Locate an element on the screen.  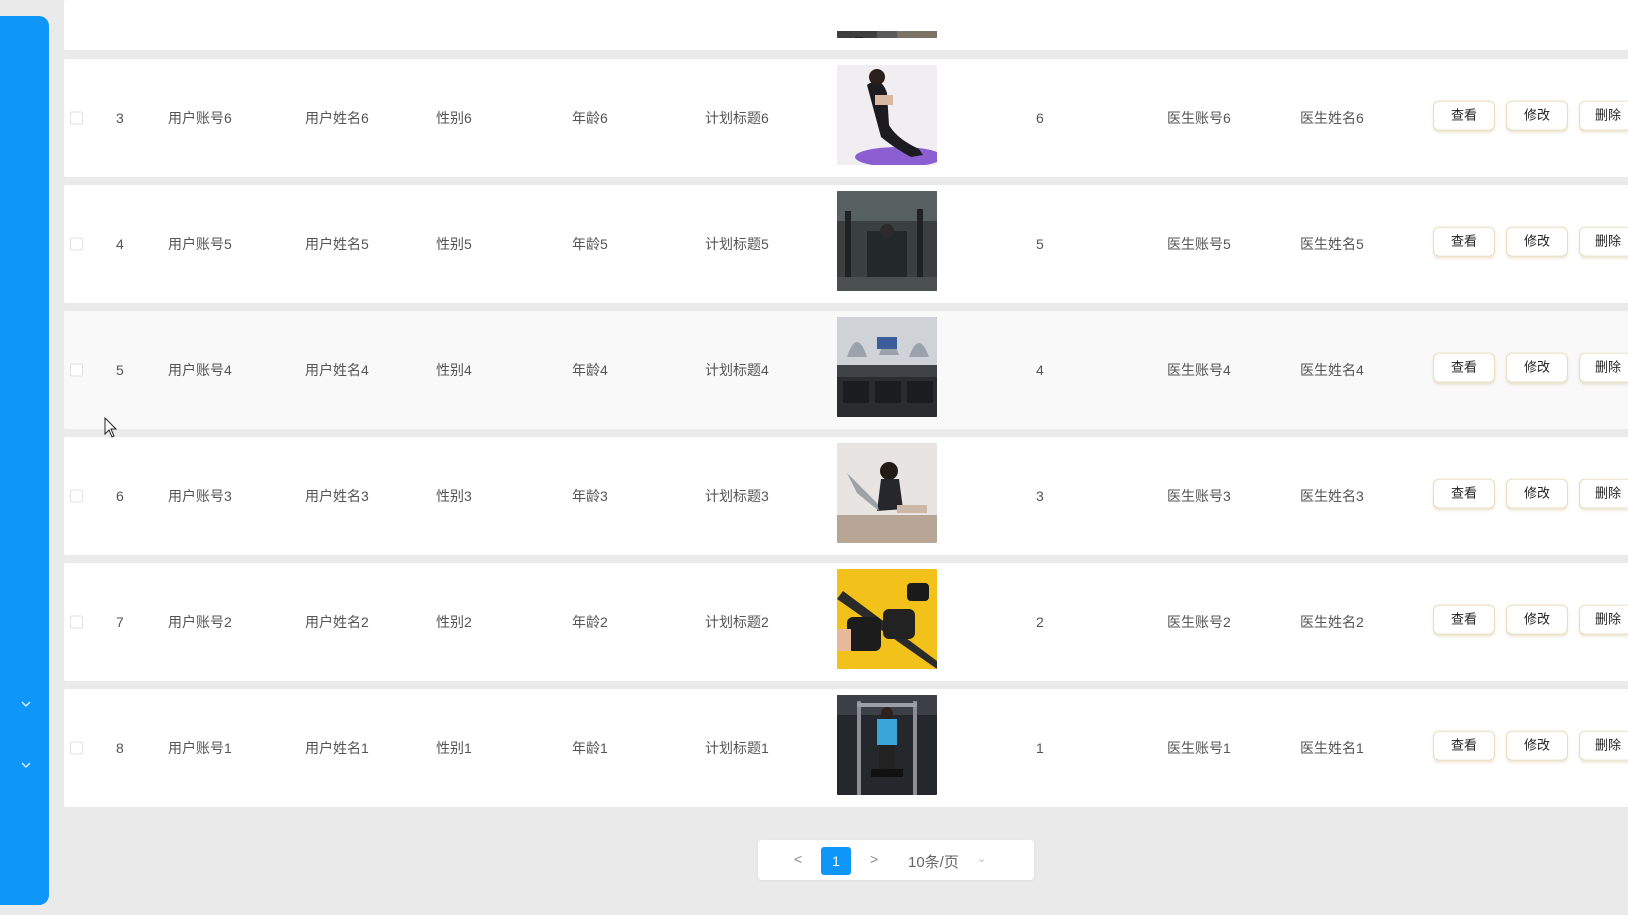
doctor-name: 医生姓名3 is located at coordinates (1332, 496).